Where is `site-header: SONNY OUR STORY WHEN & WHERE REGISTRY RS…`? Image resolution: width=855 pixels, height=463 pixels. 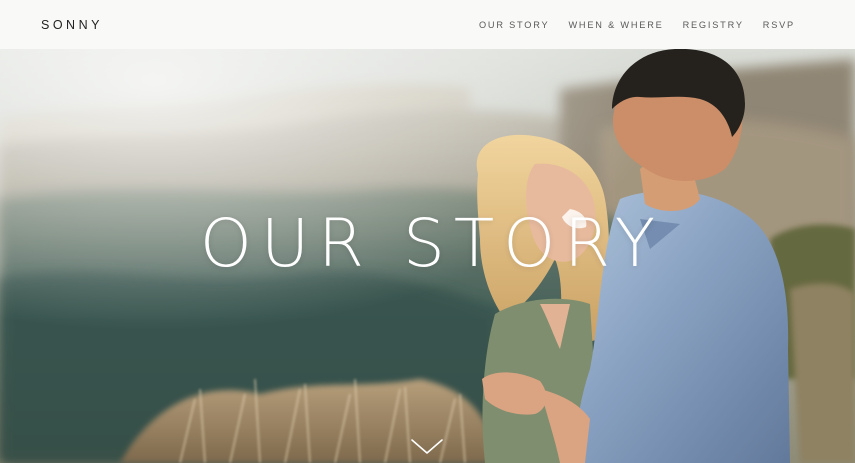 site-header: SONNY OUR STORY WHEN & WHERE REGISTRY RS… is located at coordinates (427, 24).